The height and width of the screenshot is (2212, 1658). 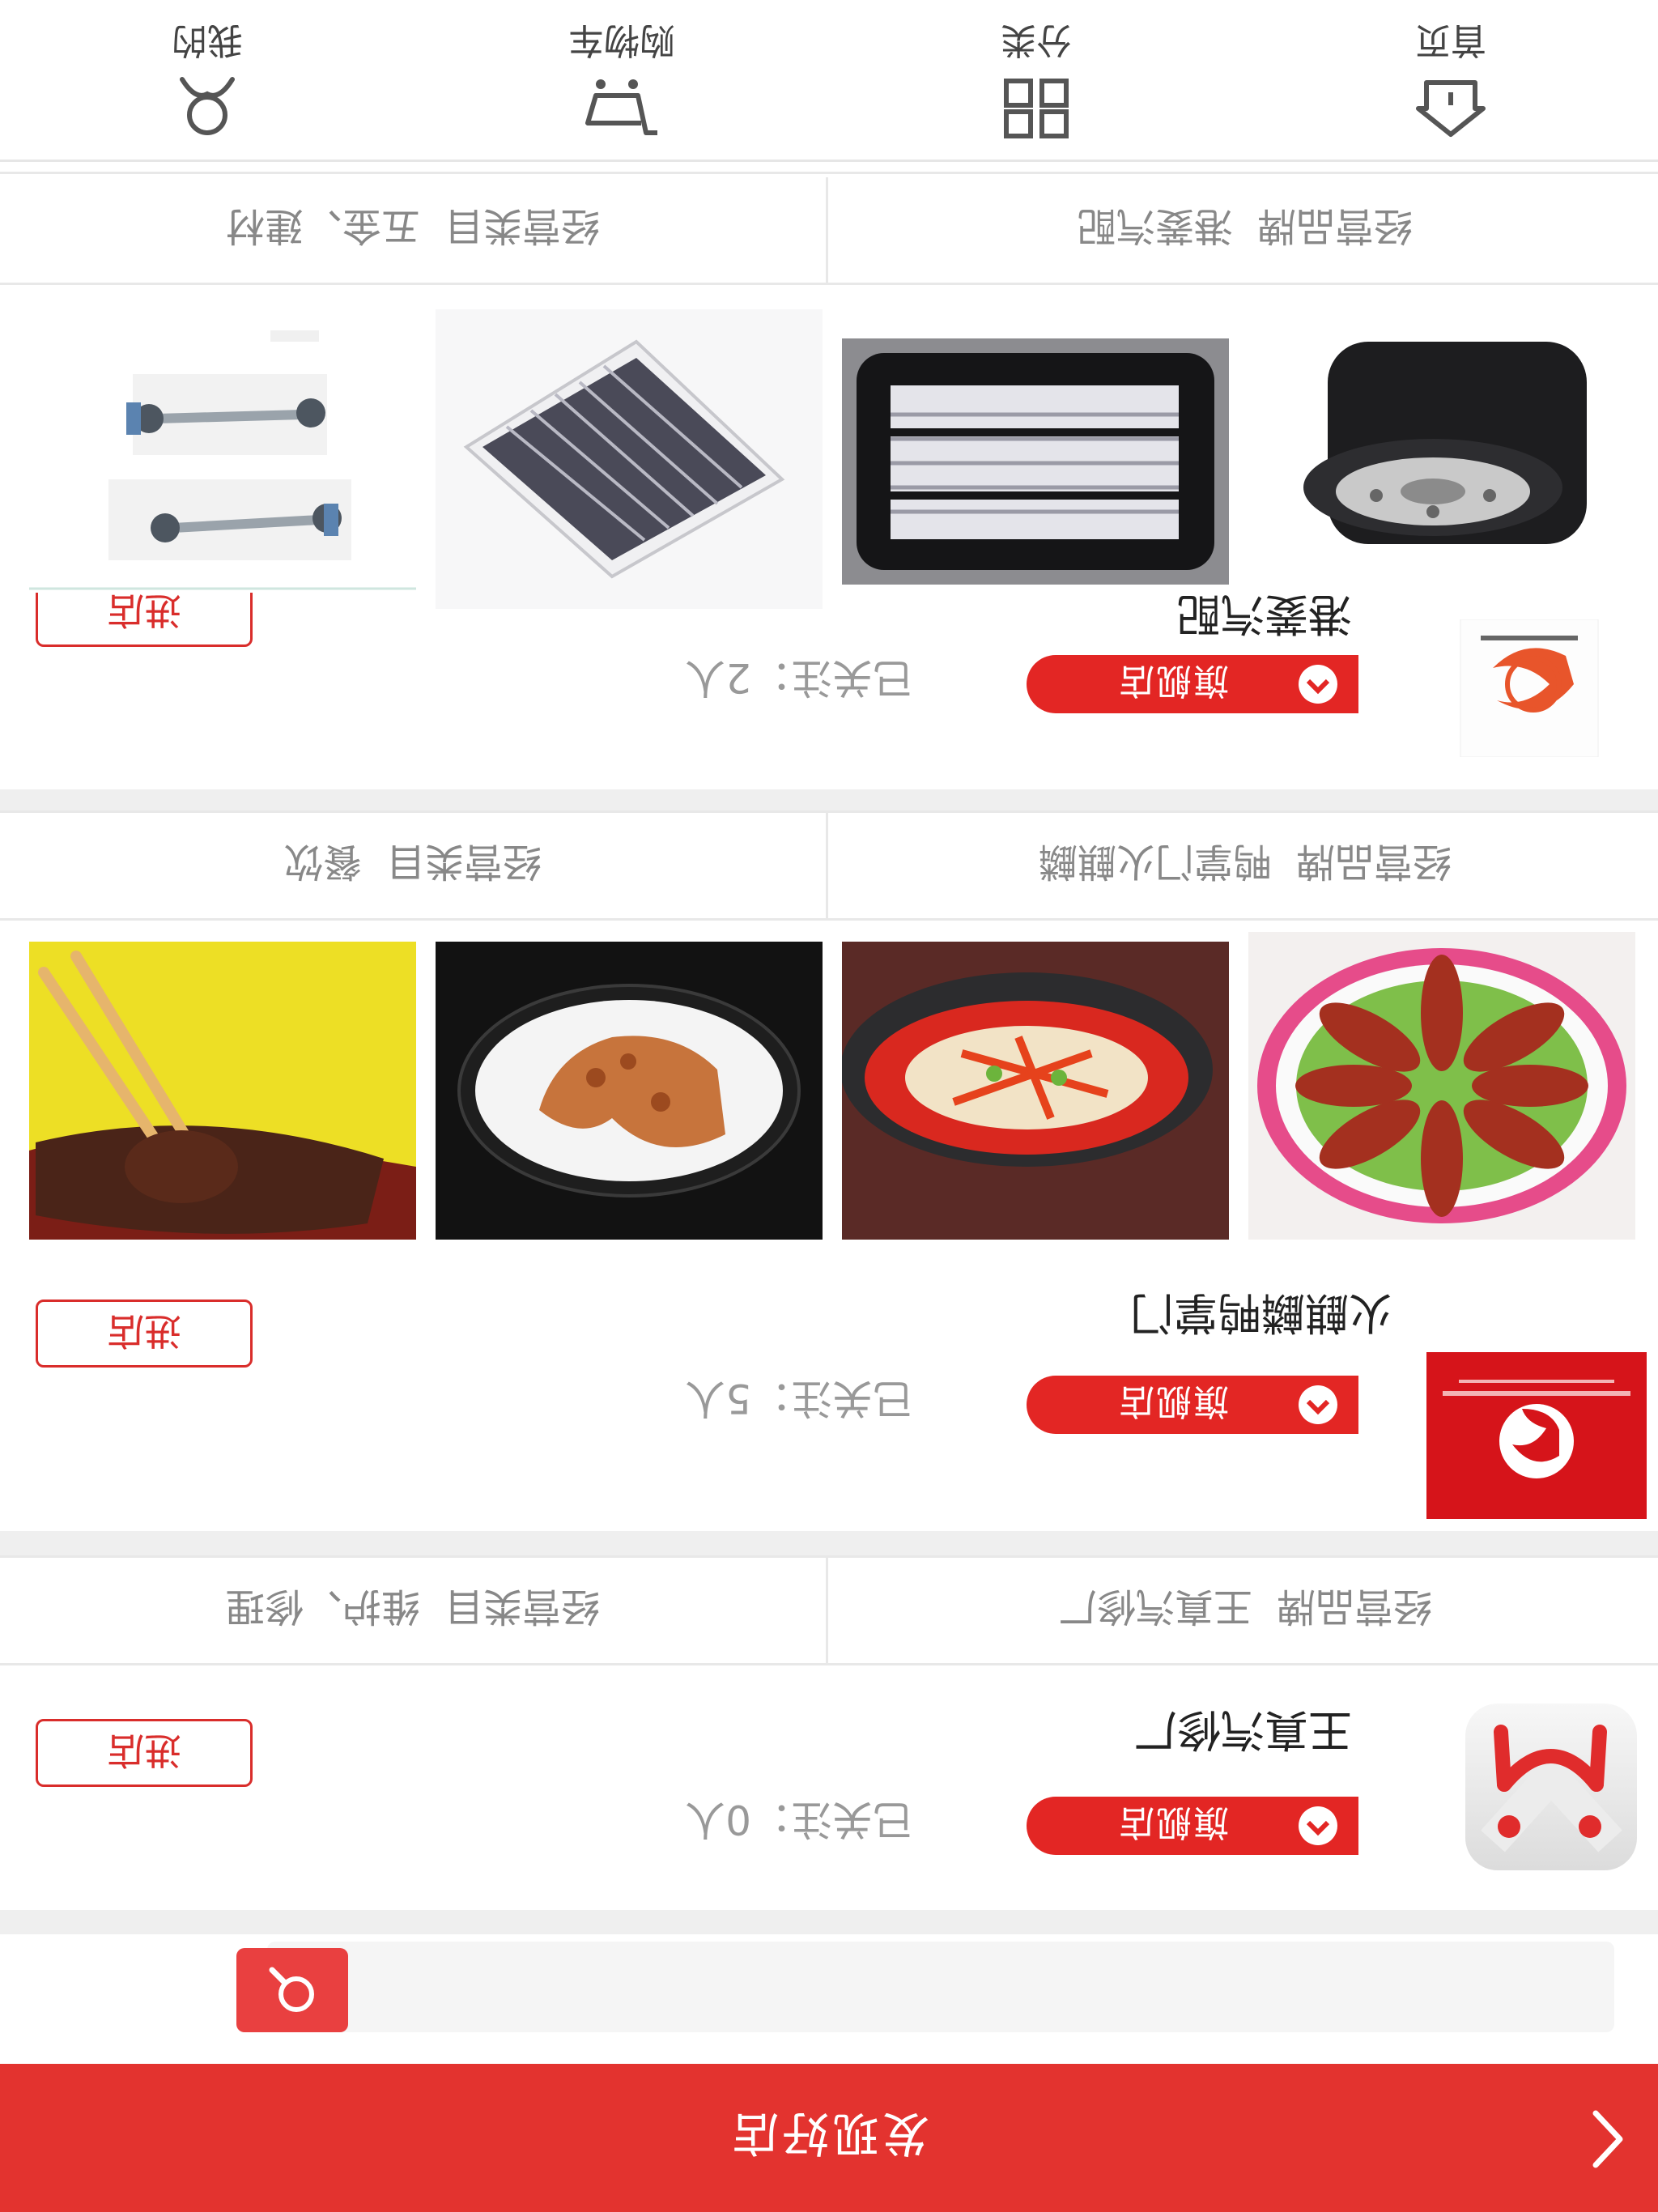 I want to click on category-icon, so click(x=1036, y=109).